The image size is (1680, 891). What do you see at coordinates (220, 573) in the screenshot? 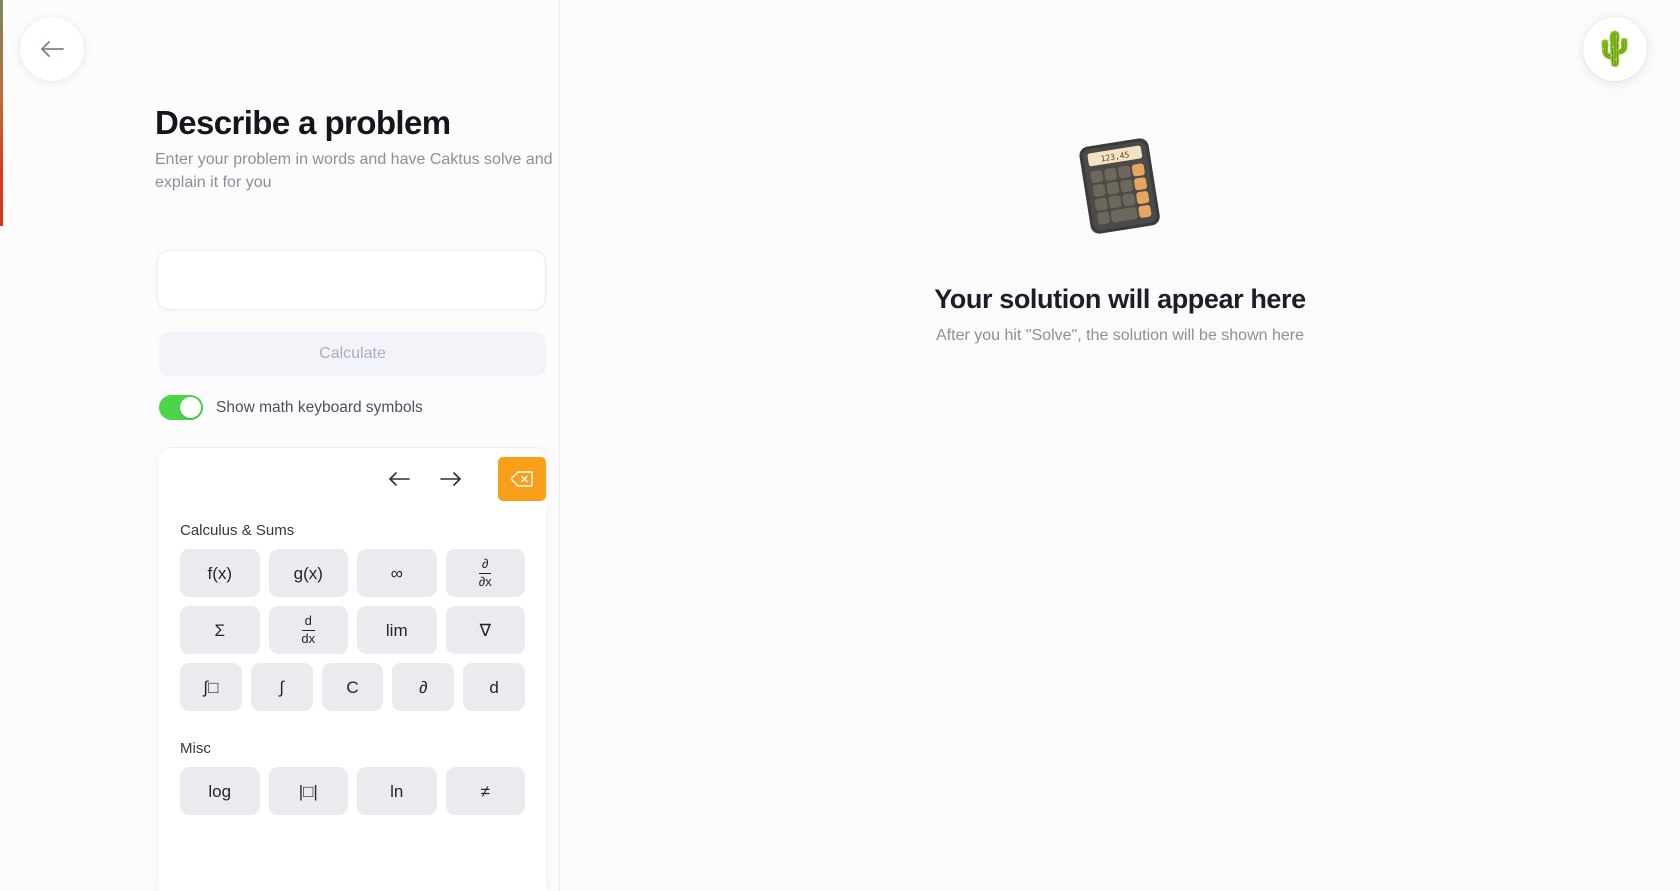
I see `key-f-of-x: f(x)` at bounding box center [220, 573].